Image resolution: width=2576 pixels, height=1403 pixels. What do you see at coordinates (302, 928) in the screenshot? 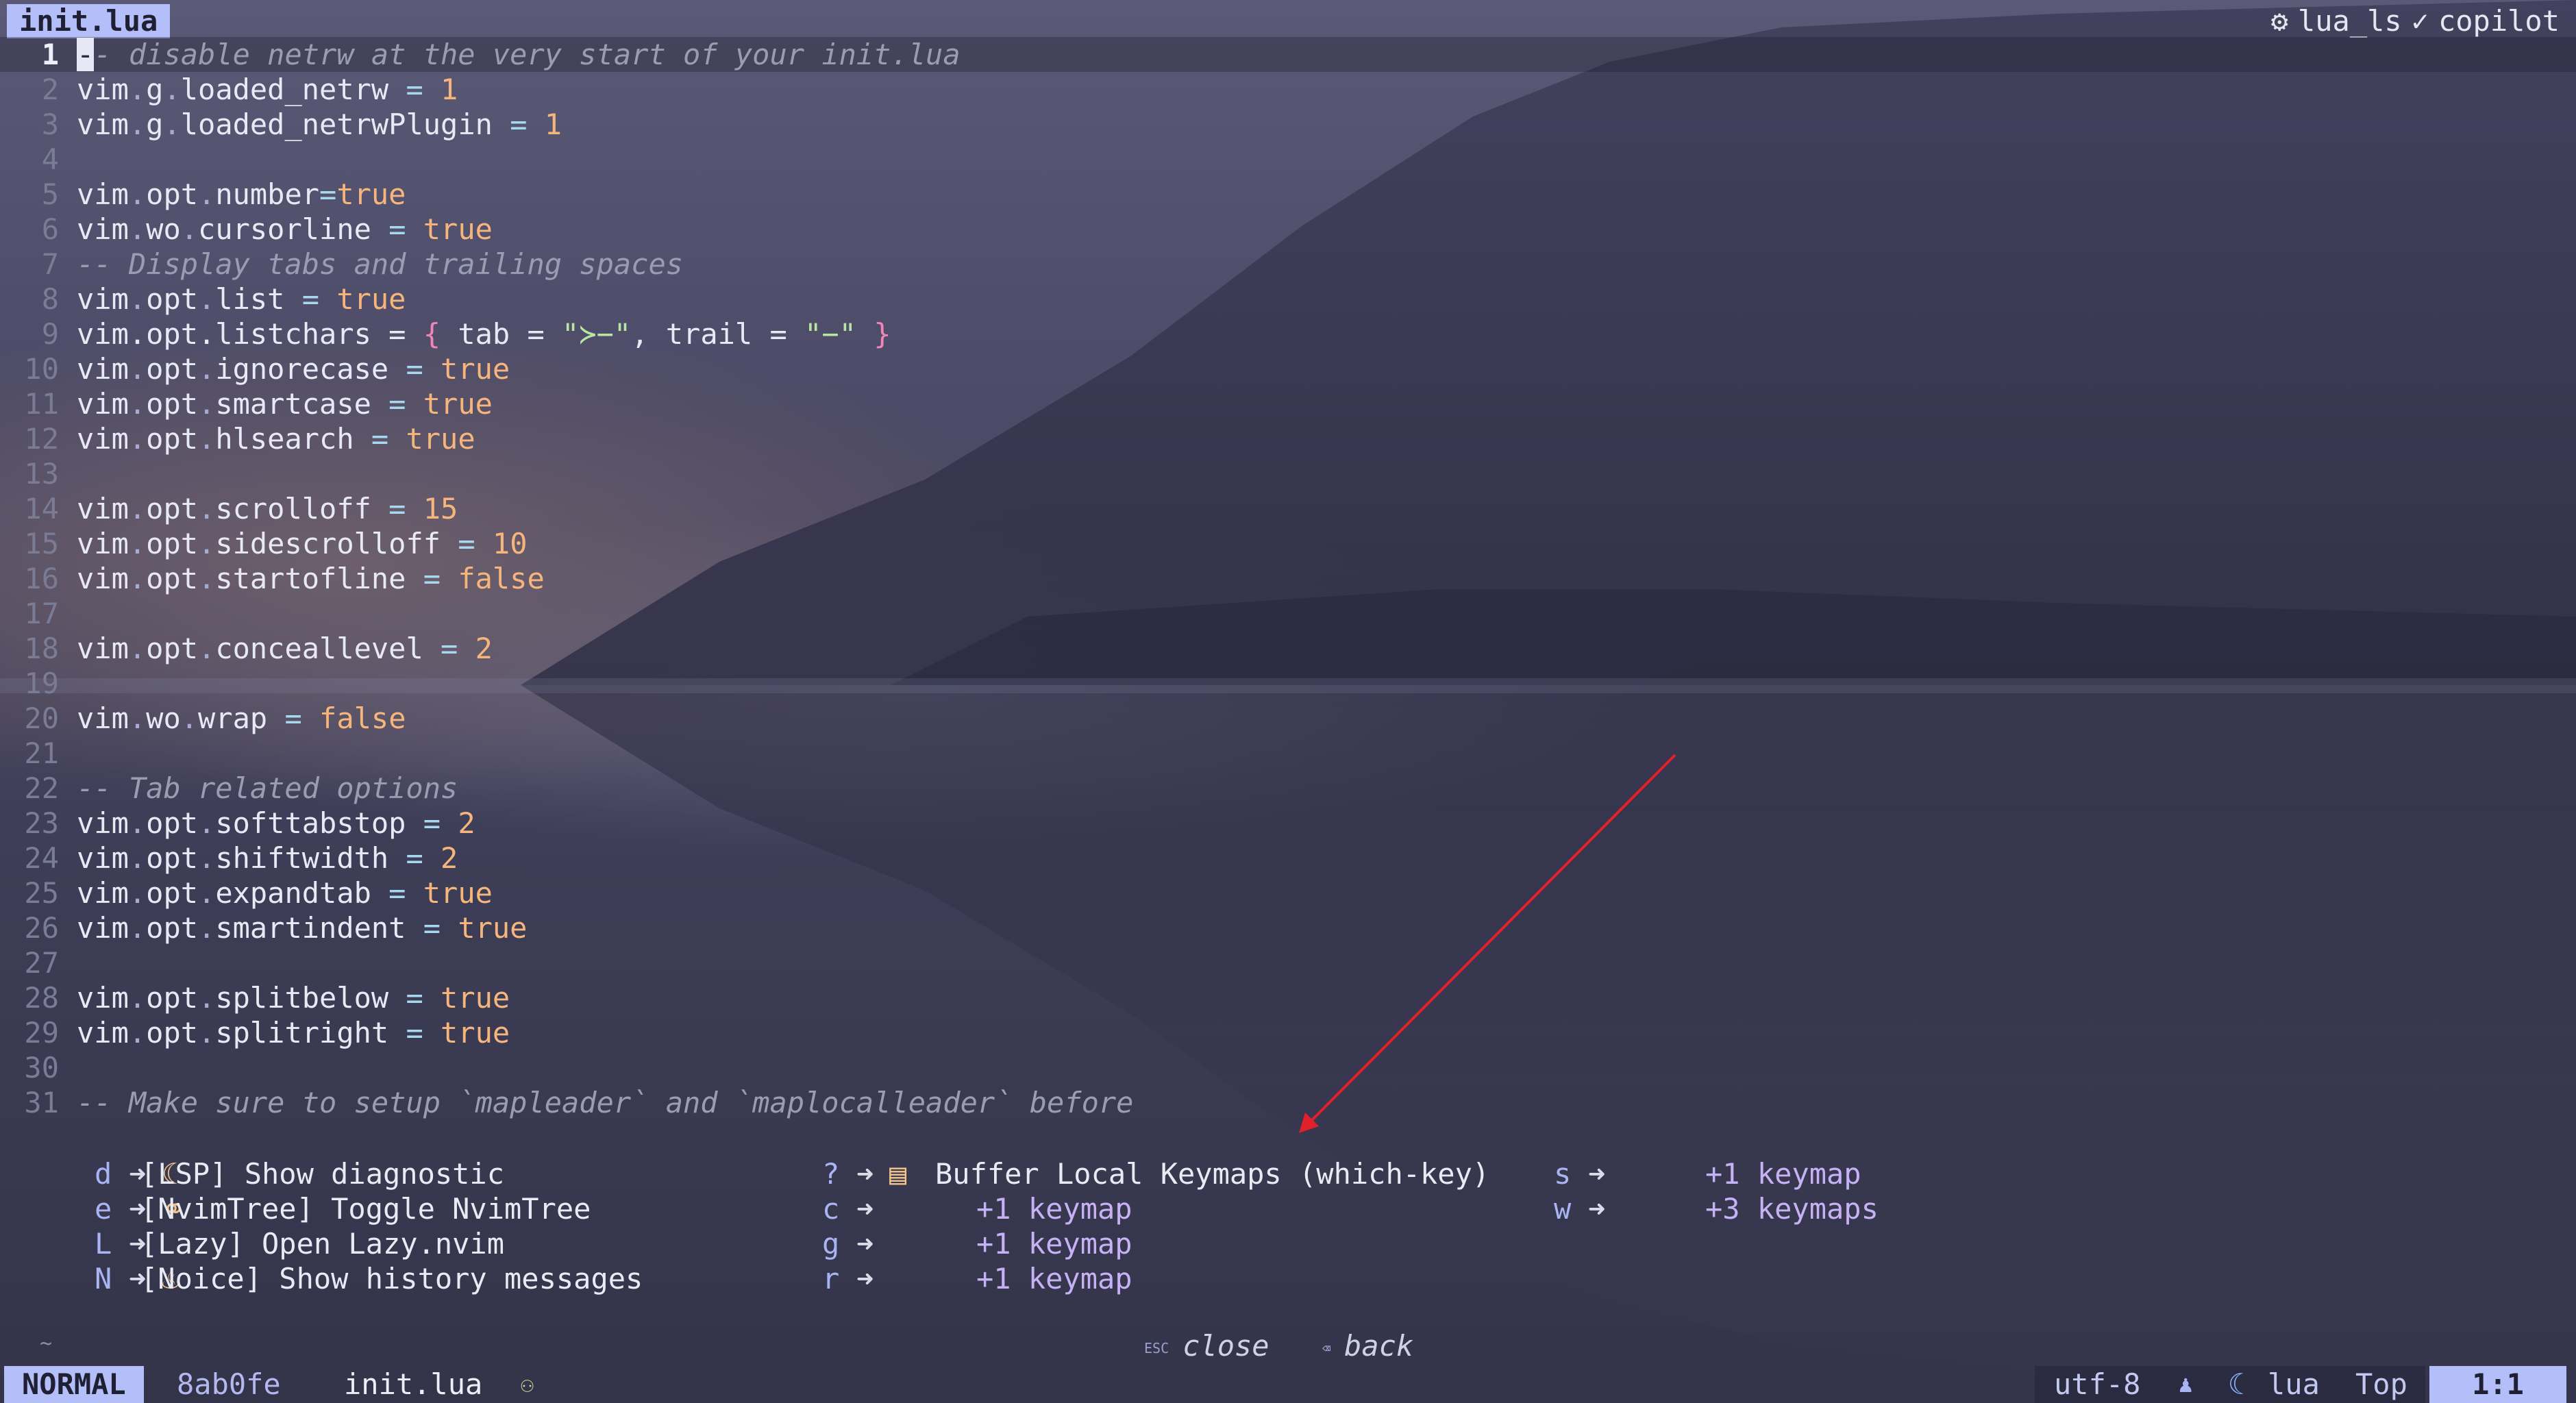
I see `line-code: vim.opt.smartindent = true` at bounding box center [302, 928].